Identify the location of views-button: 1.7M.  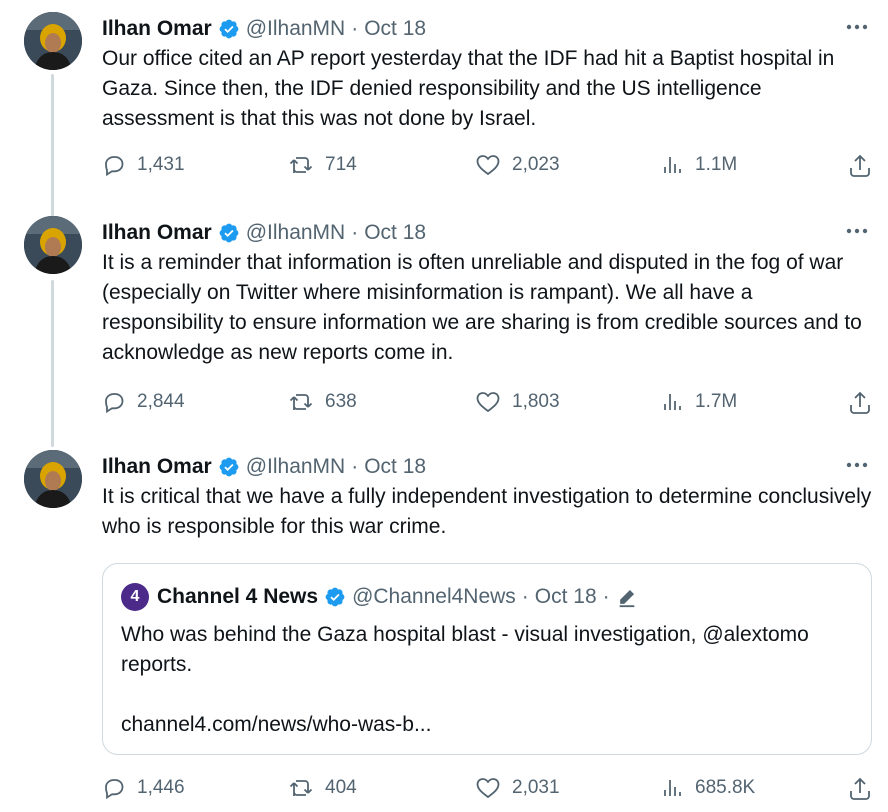
(699, 402).